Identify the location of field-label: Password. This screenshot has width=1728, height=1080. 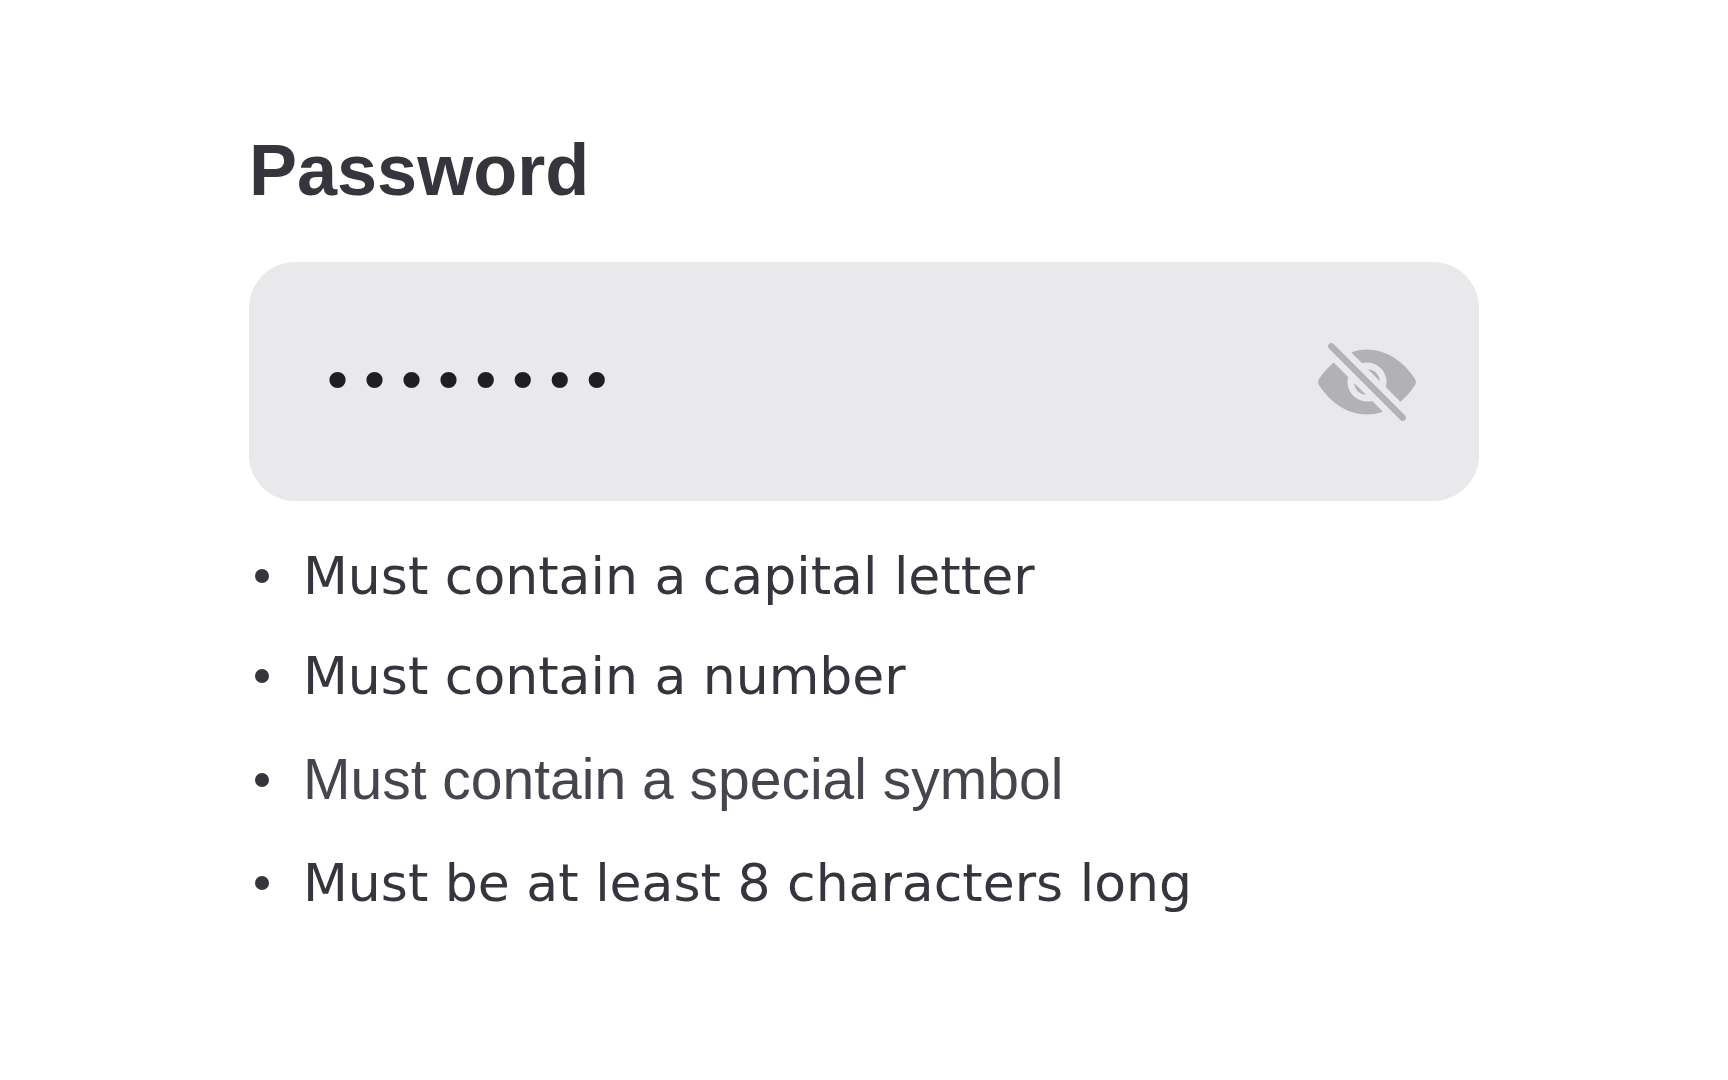
(419, 170).